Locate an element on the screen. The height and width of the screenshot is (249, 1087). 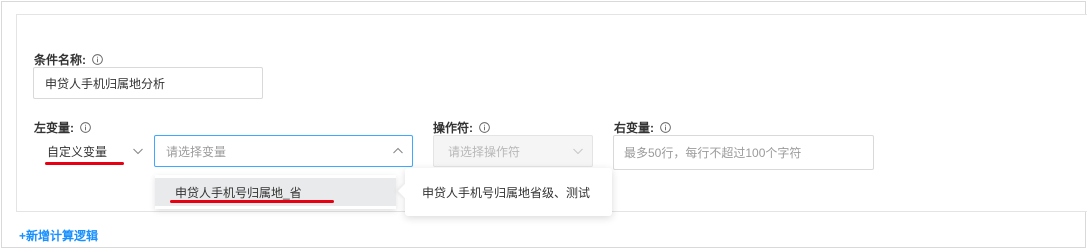
annotation-underline-option is located at coordinates (252, 201).